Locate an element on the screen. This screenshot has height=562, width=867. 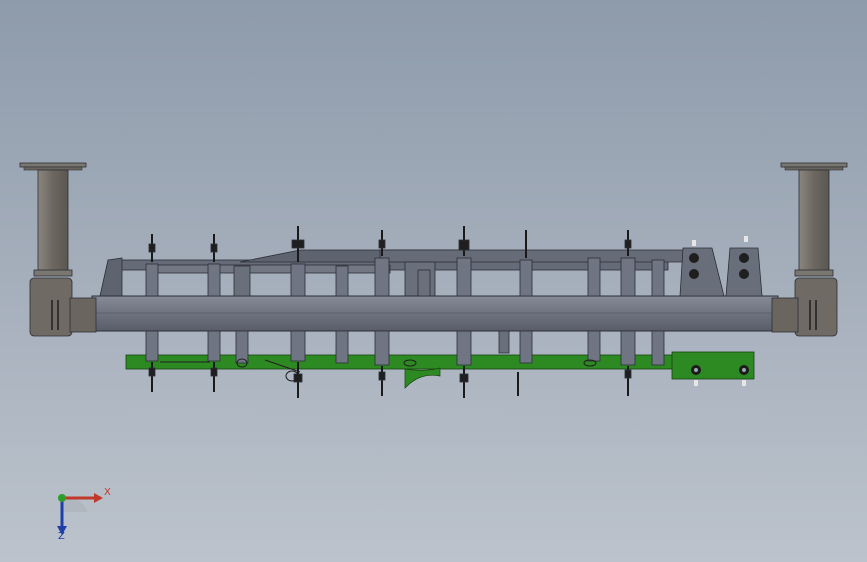
main-beam is located at coordinates (435, 313).